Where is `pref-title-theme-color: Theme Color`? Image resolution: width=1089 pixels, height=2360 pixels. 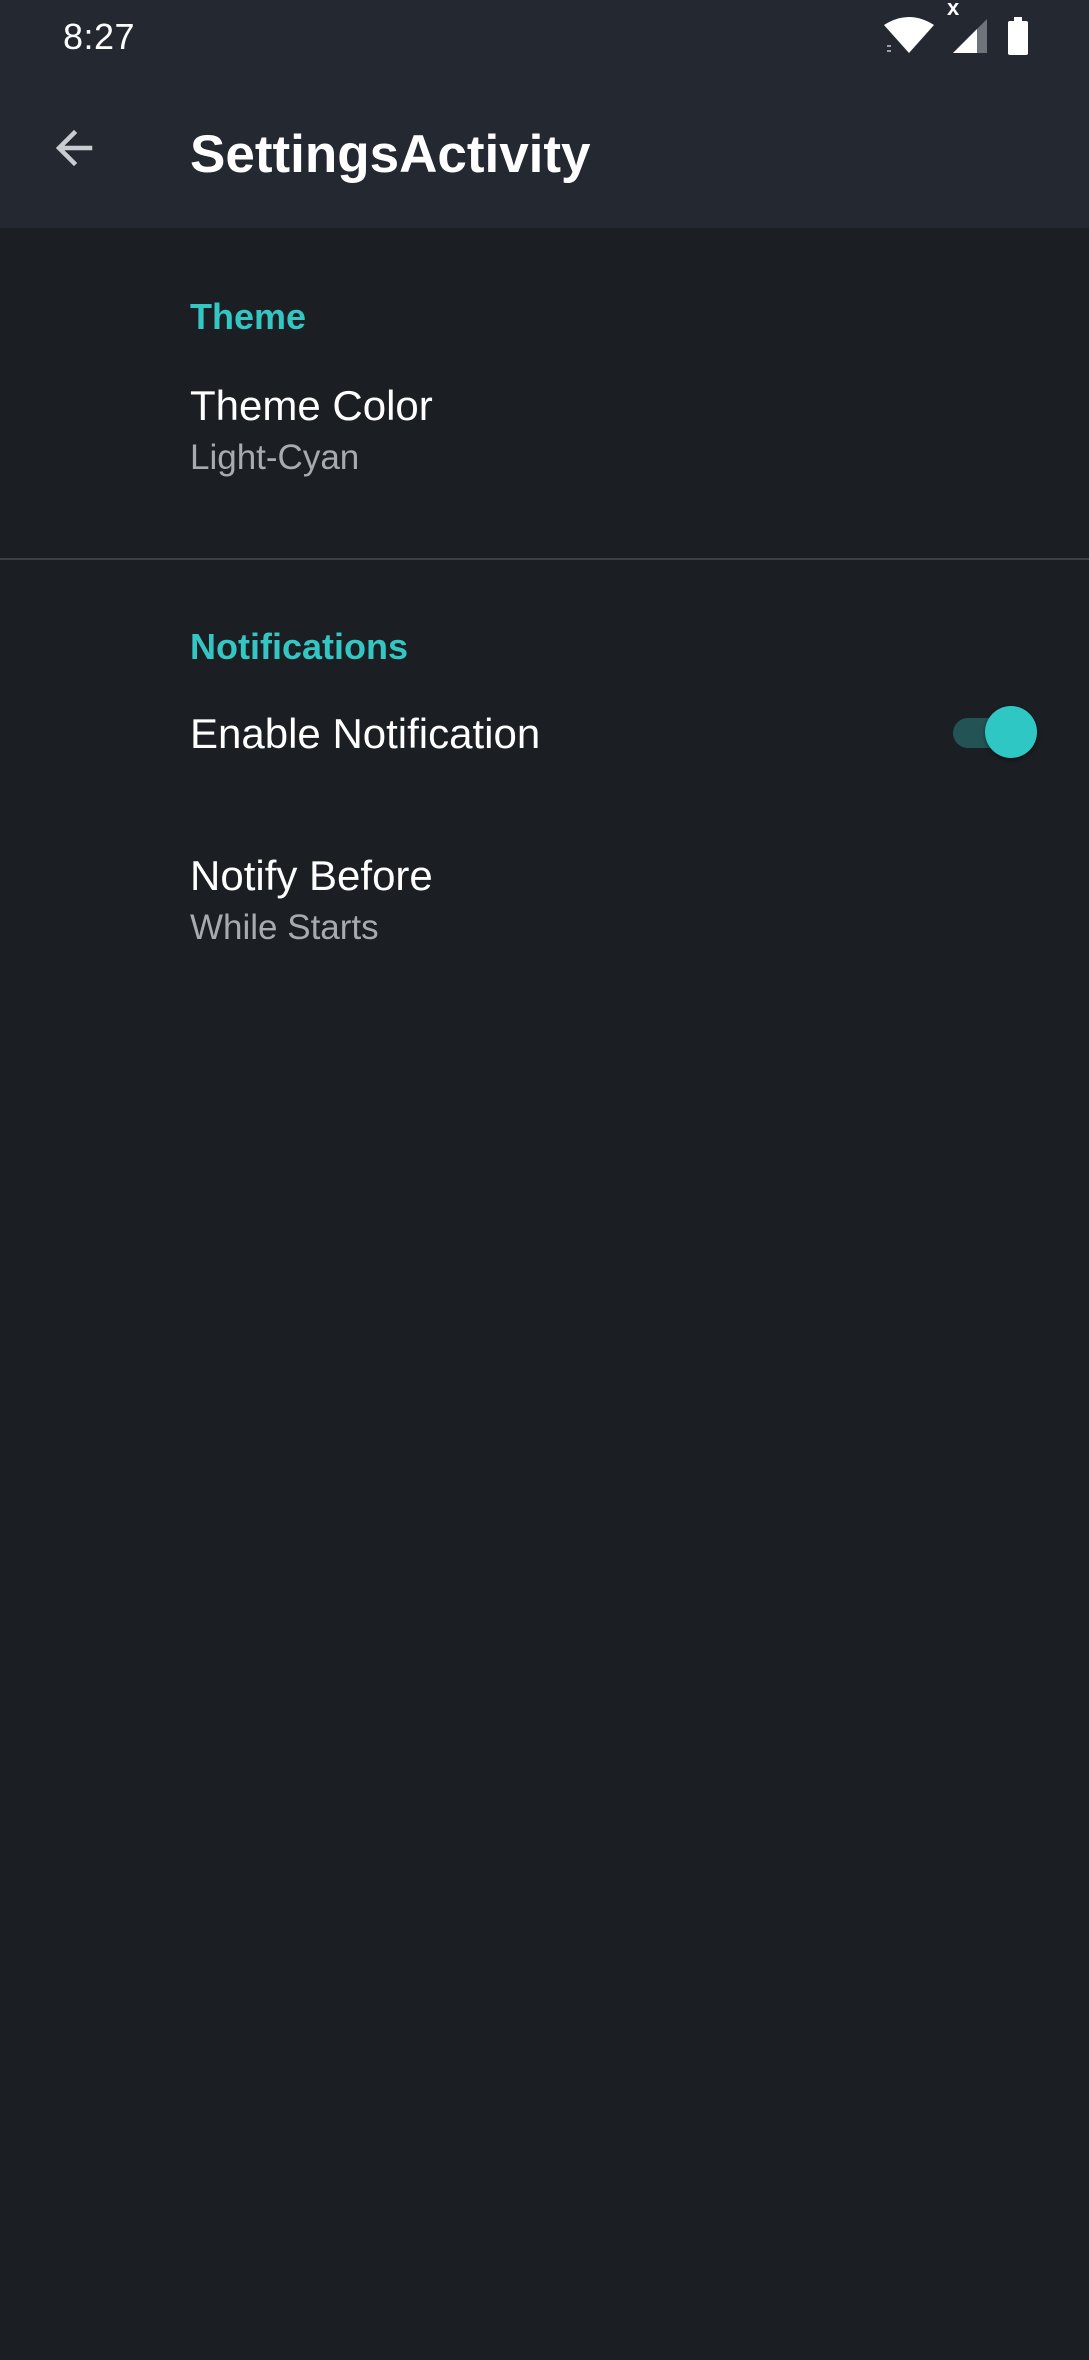
pref-title-theme-color: Theme Color is located at coordinates (311, 405).